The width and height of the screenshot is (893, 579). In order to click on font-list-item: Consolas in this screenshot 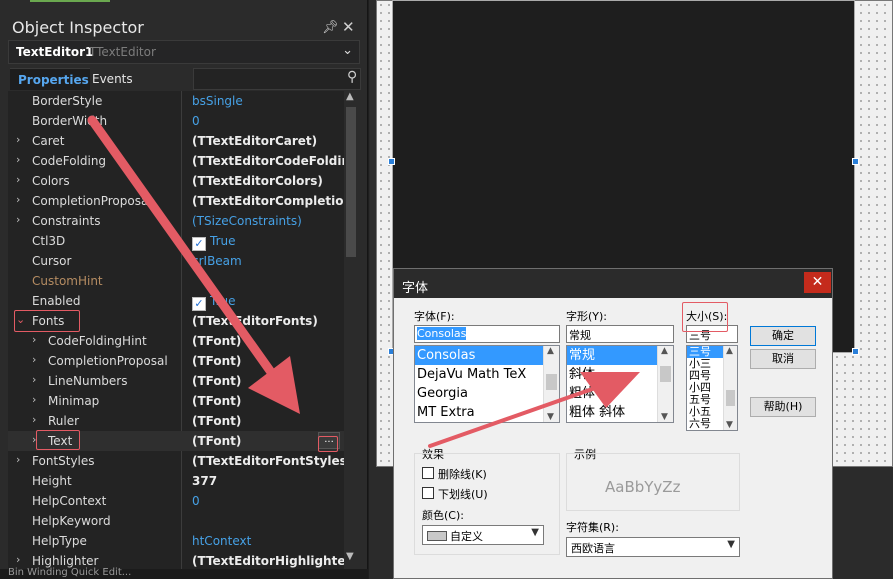, I will do `click(487, 355)`.